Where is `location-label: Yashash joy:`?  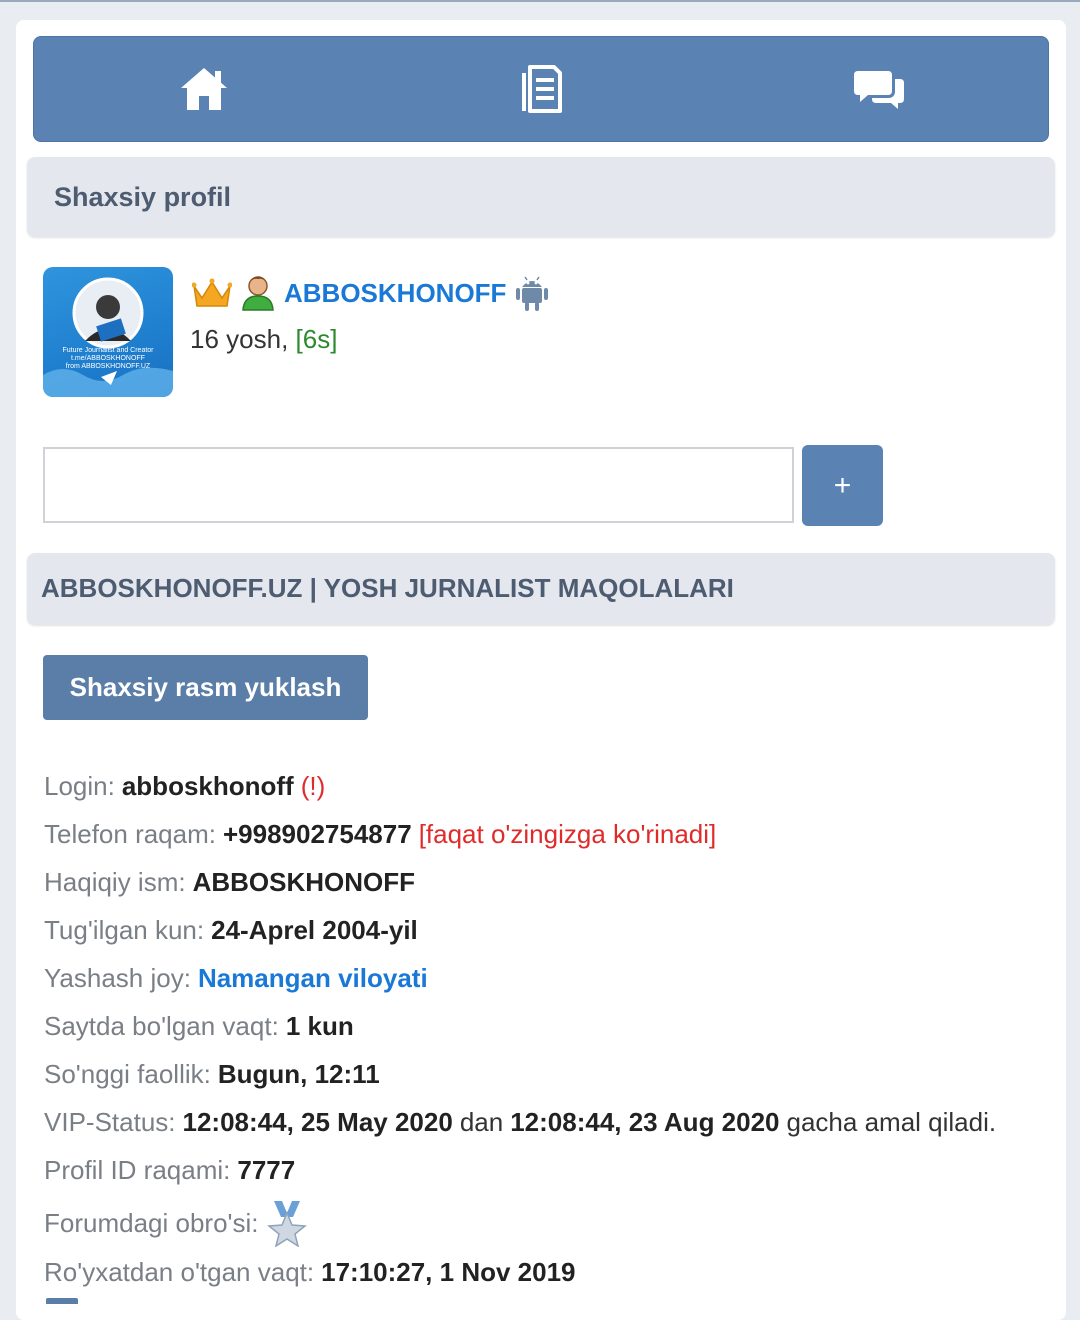 location-label: Yashash joy: is located at coordinates (117, 977).